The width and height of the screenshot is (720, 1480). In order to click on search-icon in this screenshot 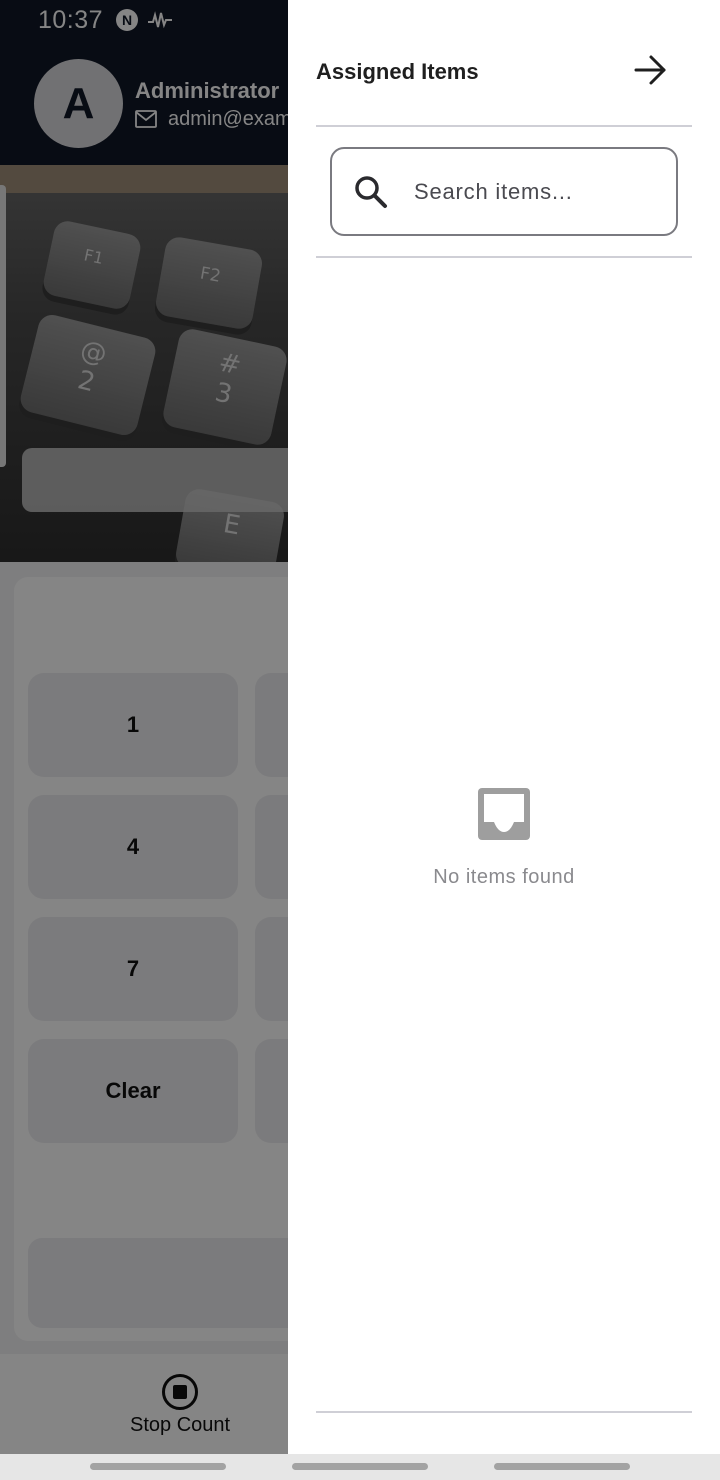, I will do `click(371, 192)`.